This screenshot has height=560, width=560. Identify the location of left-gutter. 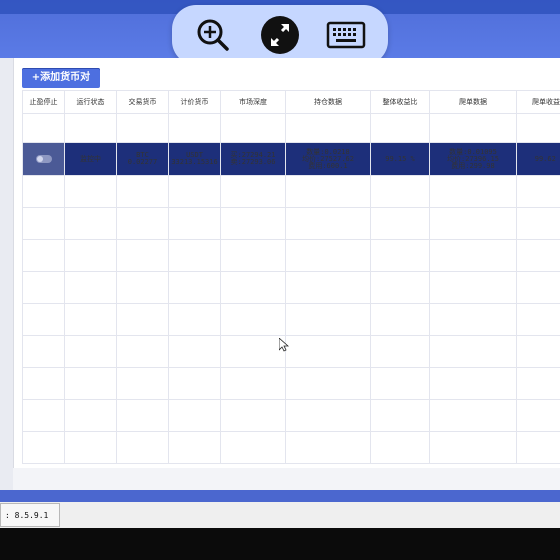
(6, 274).